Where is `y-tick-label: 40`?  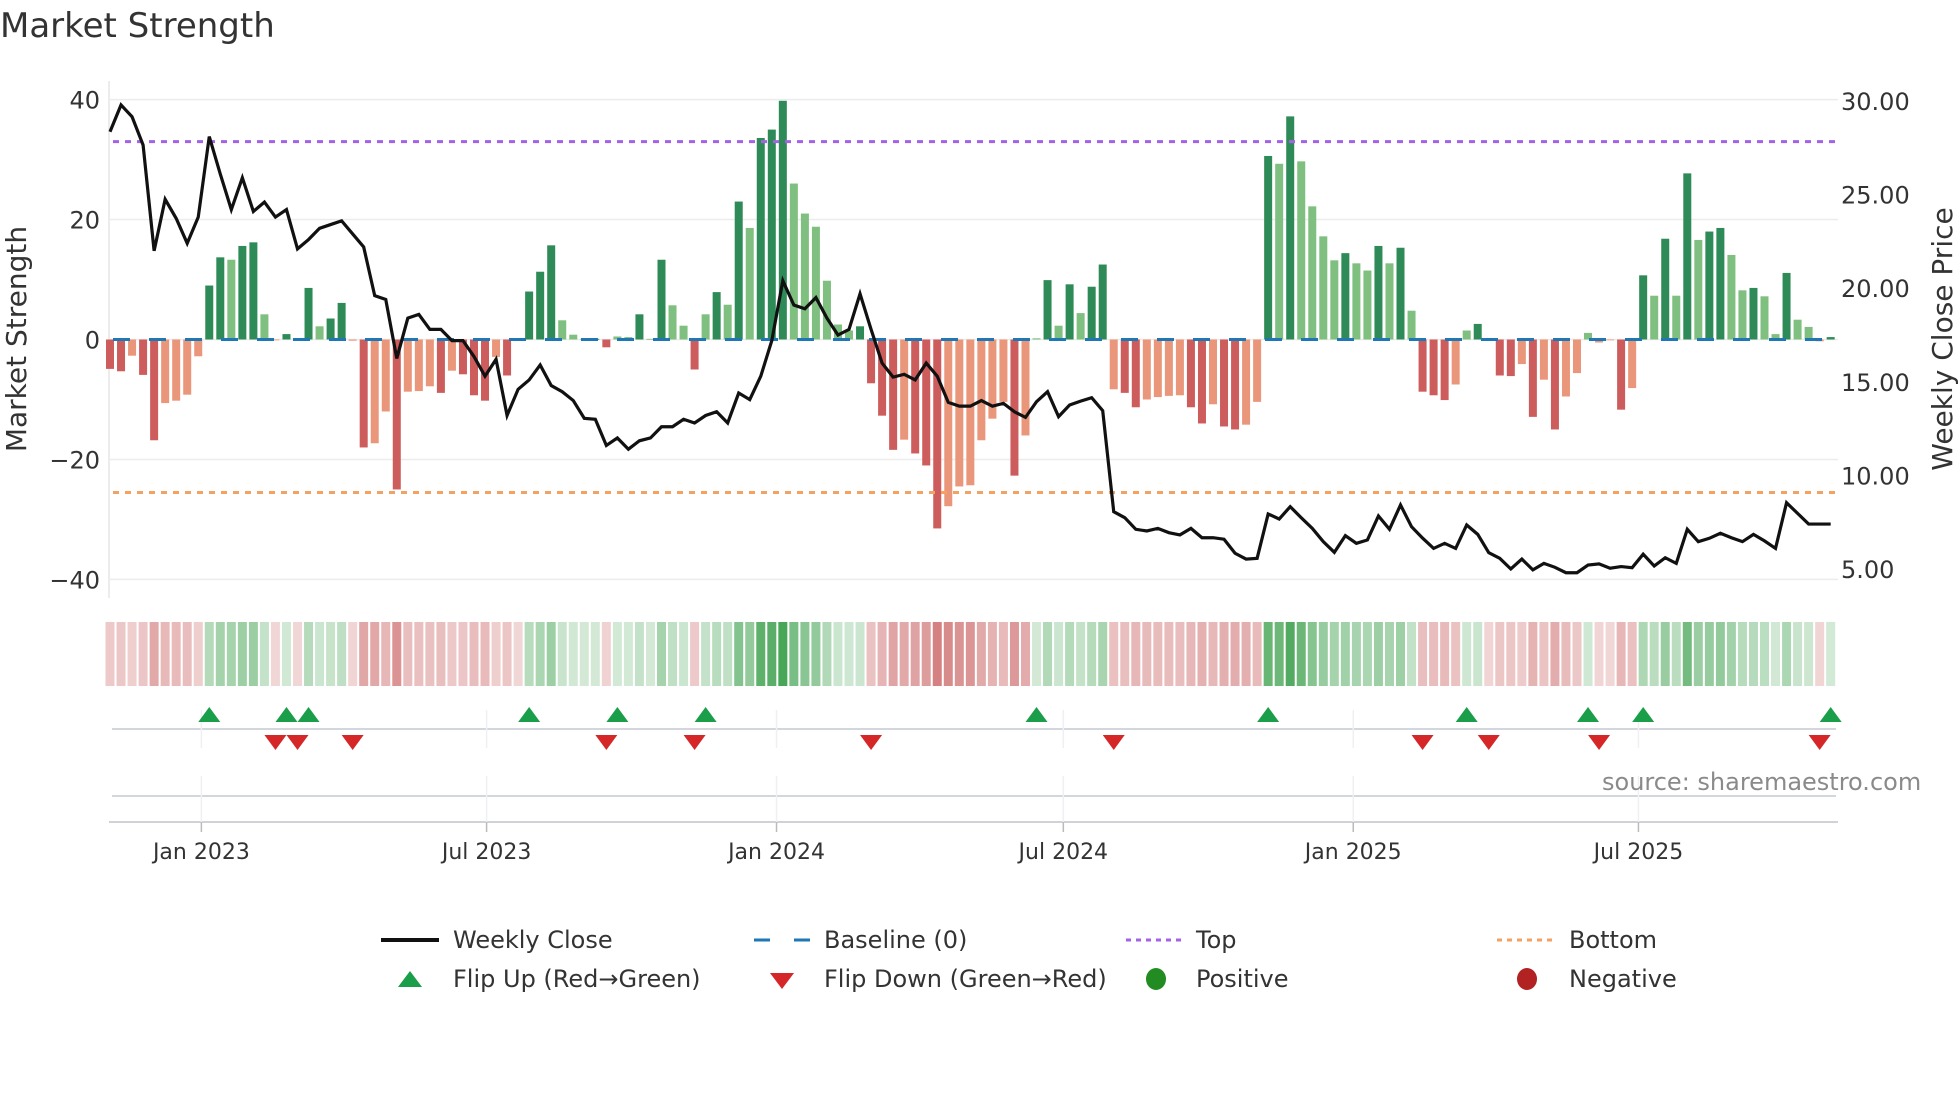
y-tick-label: 40 is located at coordinates (84, 101).